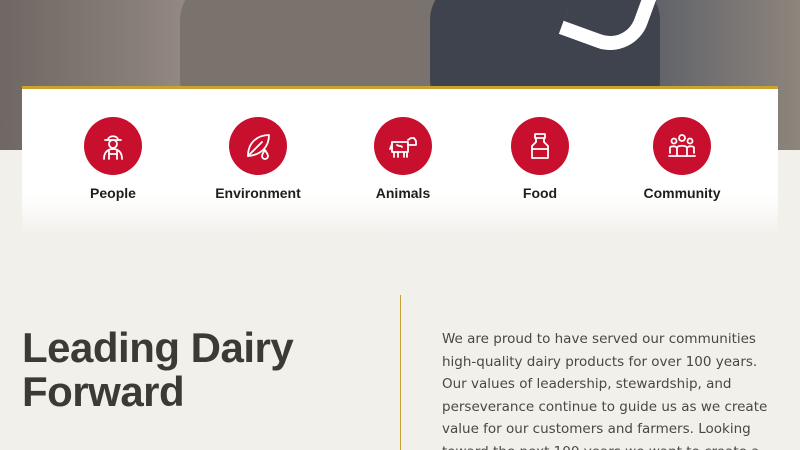  What do you see at coordinates (403, 146) in the screenshot?
I see `cow-icon` at bounding box center [403, 146].